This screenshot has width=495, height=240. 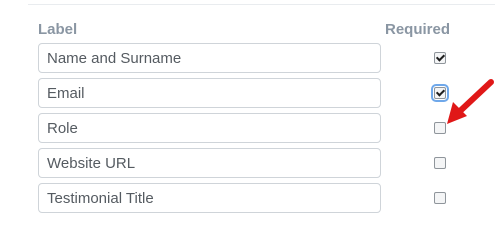 What do you see at coordinates (91, 163) in the screenshot?
I see `field-label-text: Website URL` at bounding box center [91, 163].